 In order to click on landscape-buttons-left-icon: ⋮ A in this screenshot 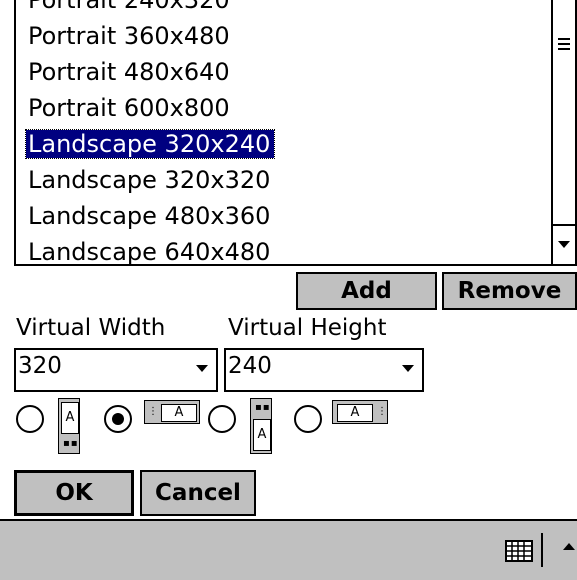, I will do `click(172, 412)`.